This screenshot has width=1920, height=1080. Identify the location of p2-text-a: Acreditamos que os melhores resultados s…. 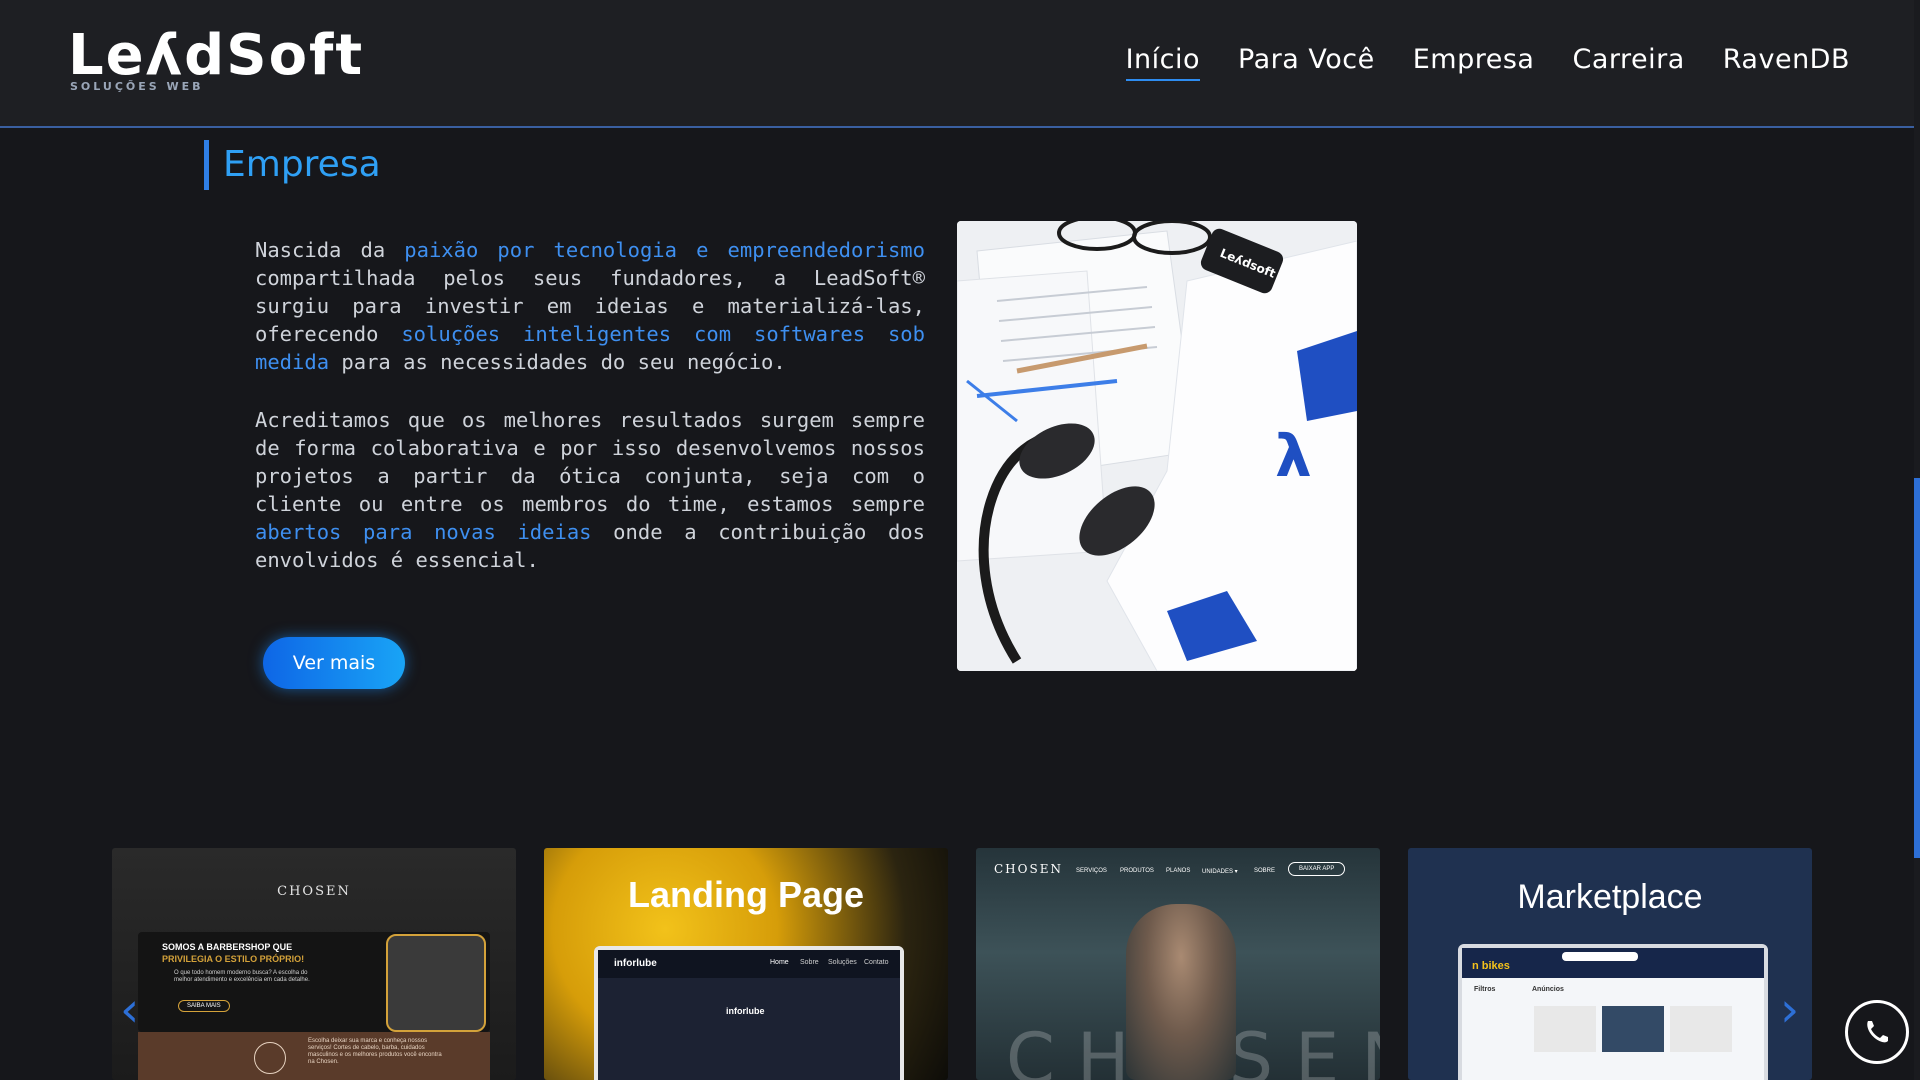
(590, 462).